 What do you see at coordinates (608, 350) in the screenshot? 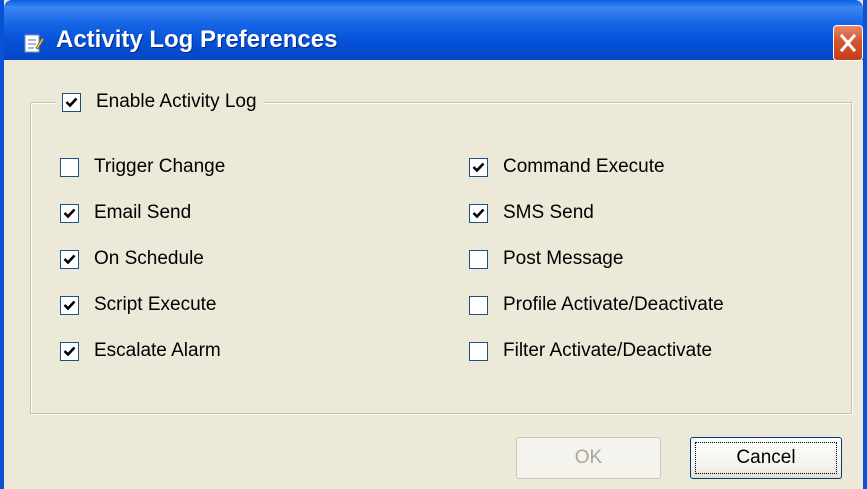
I see `option-label: Filter Activate/Deactivate` at bounding box center [608, 350].